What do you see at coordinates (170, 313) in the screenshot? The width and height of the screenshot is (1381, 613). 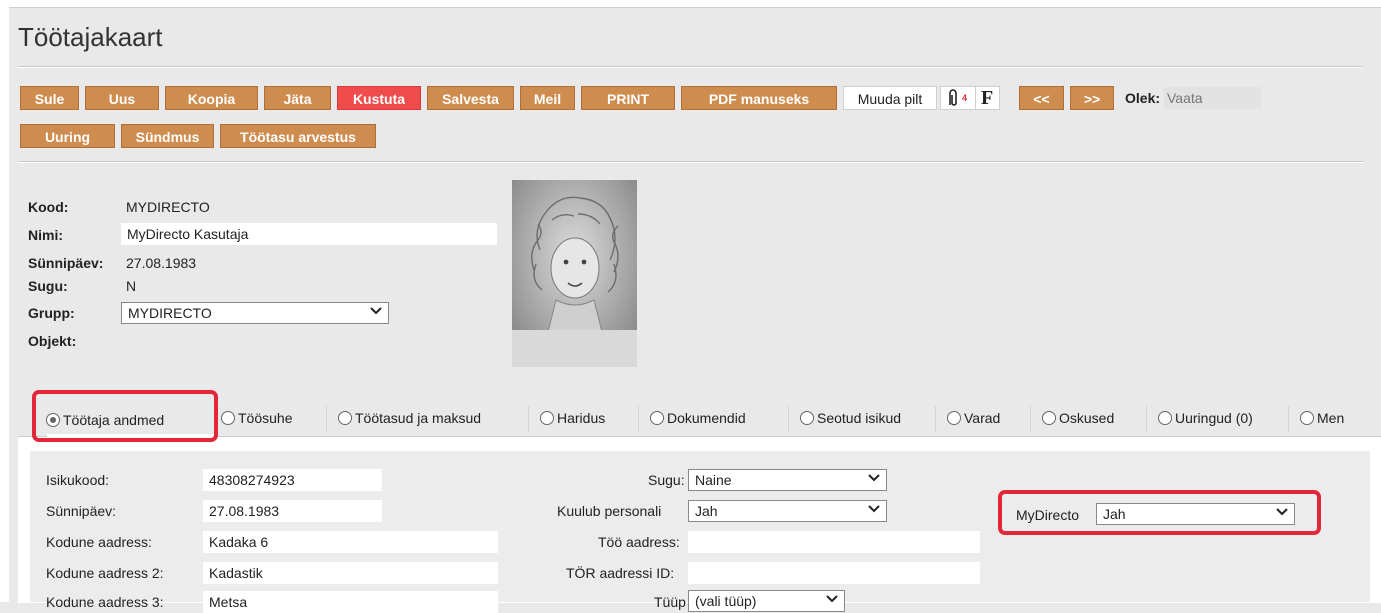 I see `group-select-value: MYDIRECTO` at bounding box center [170, 313].